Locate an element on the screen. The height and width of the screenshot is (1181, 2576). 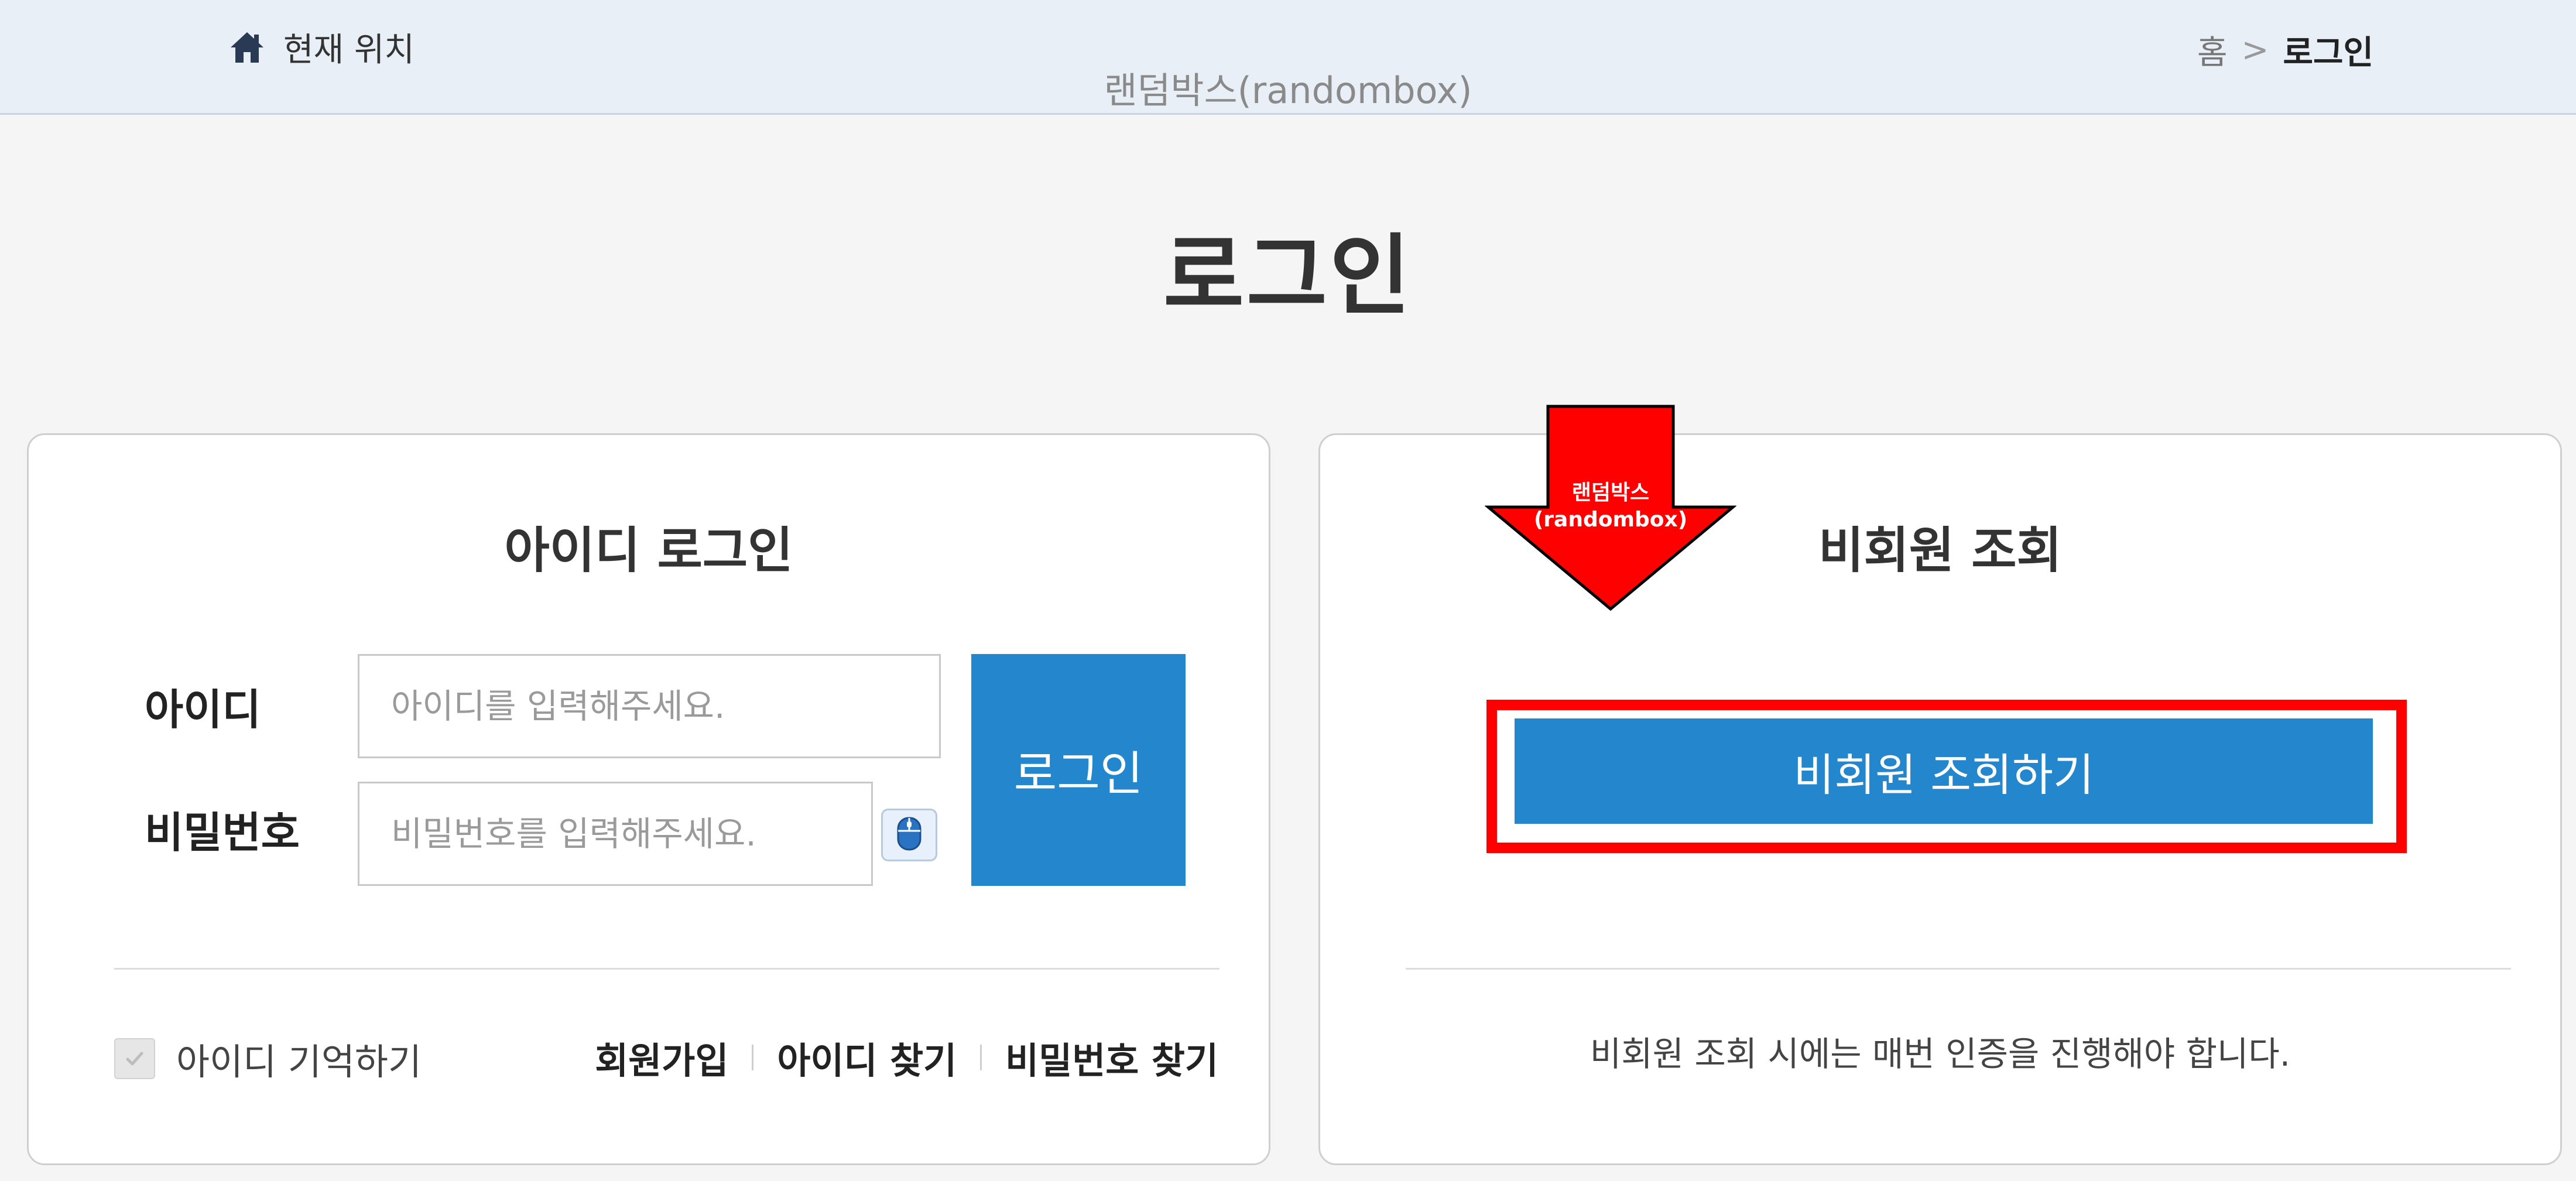
find-password-link: 비밀번호 찾기 is located at coordinates (1111, 1057).